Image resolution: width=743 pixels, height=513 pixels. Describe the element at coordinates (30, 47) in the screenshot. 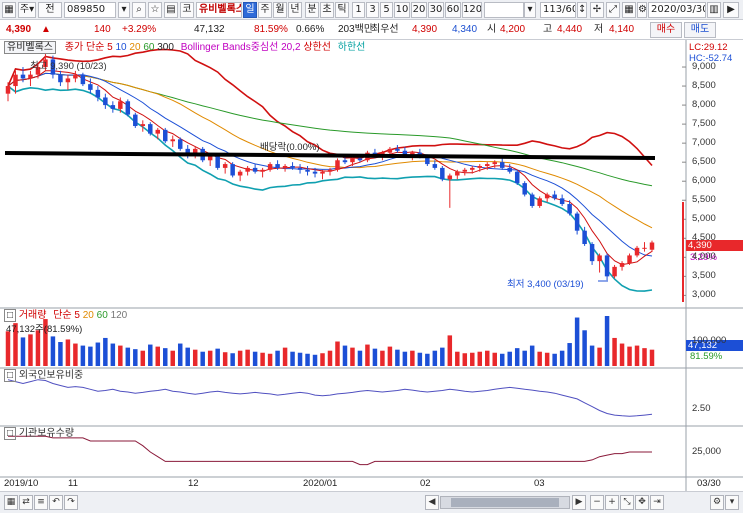

I see `price-panel-title: 유비벨록스` at that location.